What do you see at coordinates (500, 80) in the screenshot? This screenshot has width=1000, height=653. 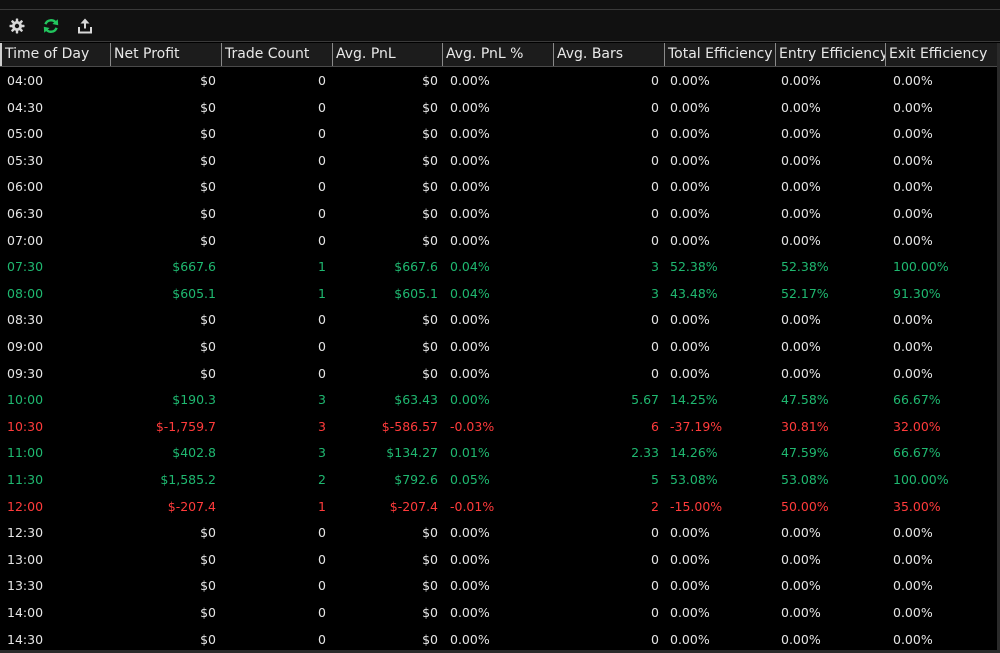 I see `table-row: 04:00 $0 0 $0 0.00% 0 0.00% 0.00% 0.00%` at bounding box center [500, 80].